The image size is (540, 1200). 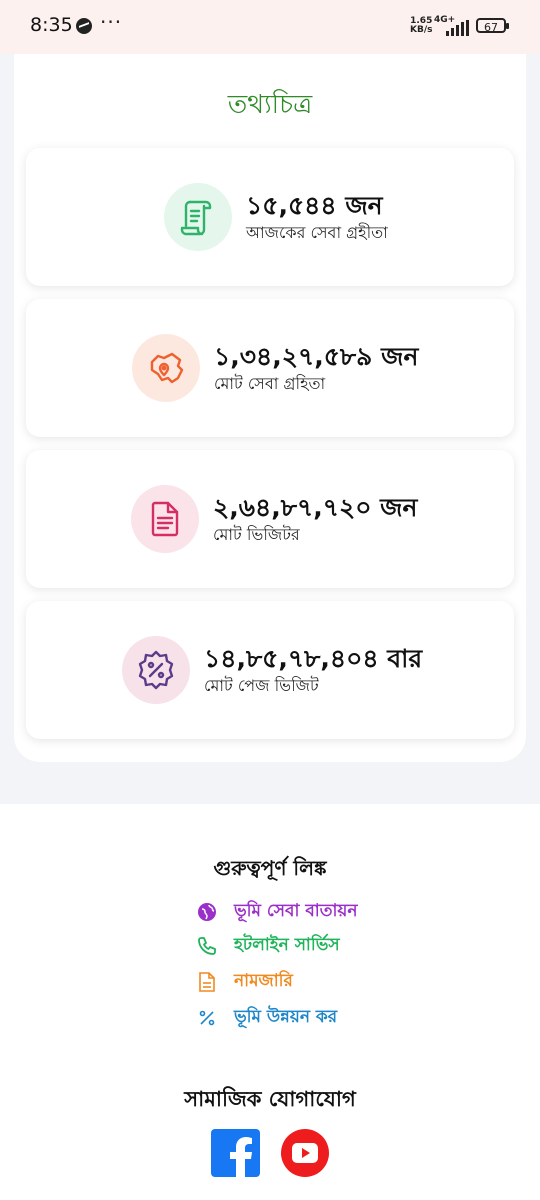 I want to click on link-label: হটলাইন সার্ভিস, so click(x=287, y=945).